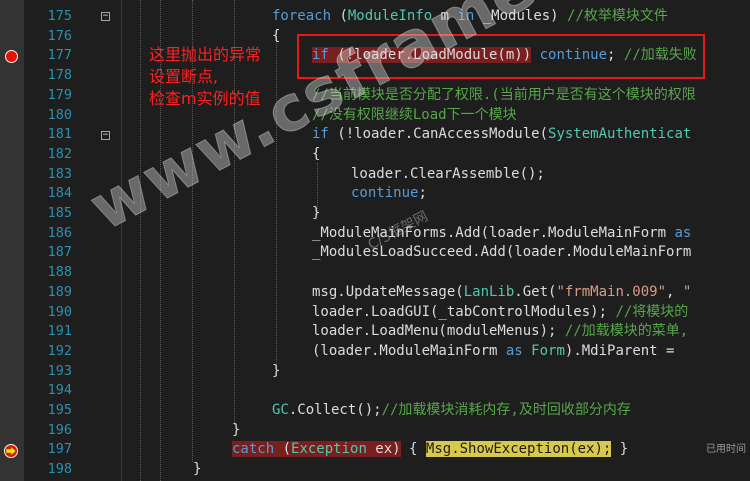 This screenshot has width=750, height=481. I want to click on line-number: 186, so click(59, 232).